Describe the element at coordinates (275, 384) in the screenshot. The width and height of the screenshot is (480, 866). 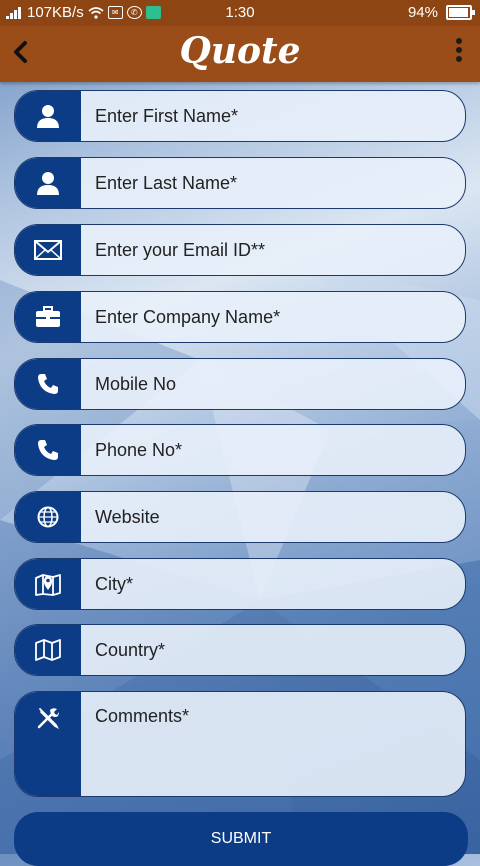
I see `mobile-input` at that location.